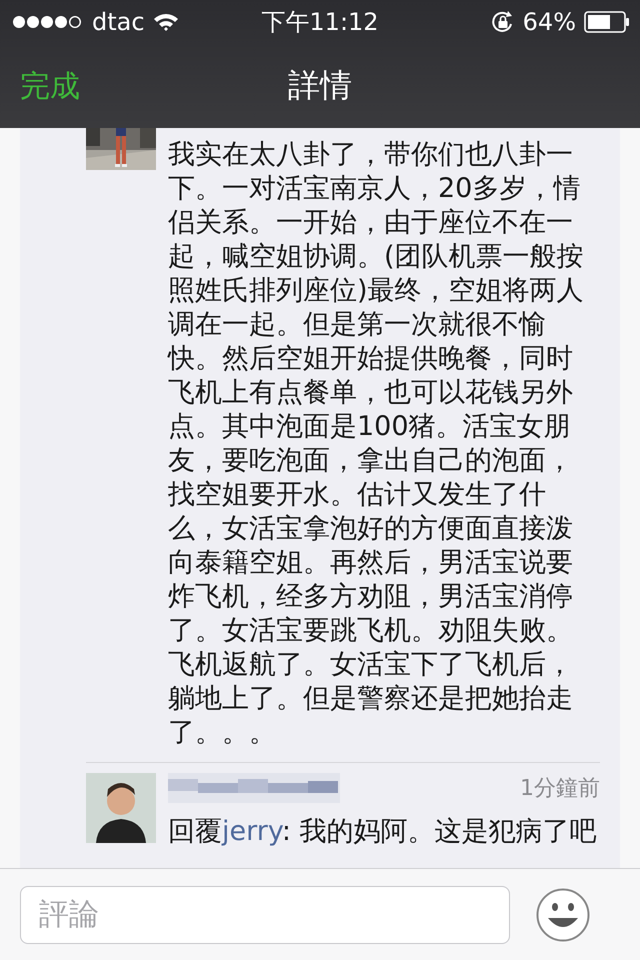 The width and height of the screenshot is (640, 960). Describe the element at coordinates (118, 22) in the screenshot. I see `carrier-name: dtac` at that location.